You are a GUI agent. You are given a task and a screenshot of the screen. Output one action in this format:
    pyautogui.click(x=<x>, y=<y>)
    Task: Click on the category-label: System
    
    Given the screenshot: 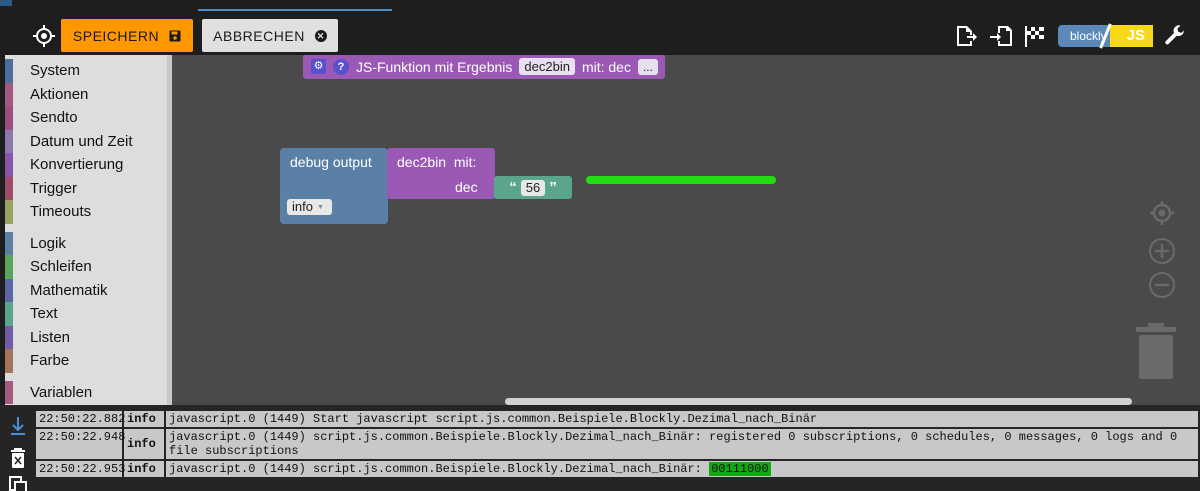 What is the action you would take?
    pyautogui.click(x=55, y=71)
    